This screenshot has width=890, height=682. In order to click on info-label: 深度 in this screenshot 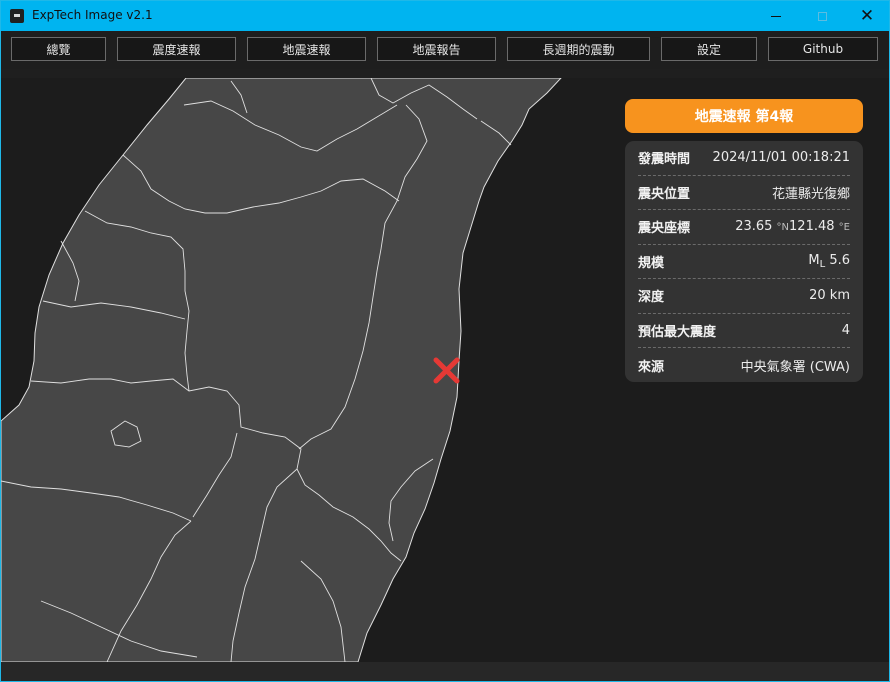, I will do `click(651, 298)`.